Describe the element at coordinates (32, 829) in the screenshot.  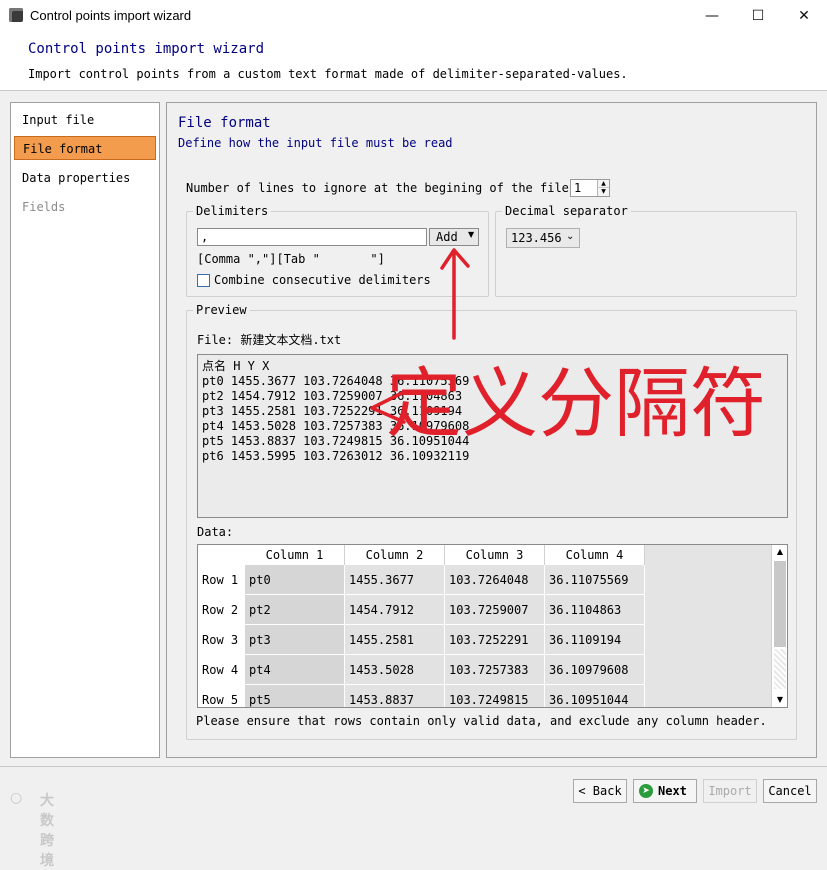
I see `watermark: ○ 大数跨境` at that location.